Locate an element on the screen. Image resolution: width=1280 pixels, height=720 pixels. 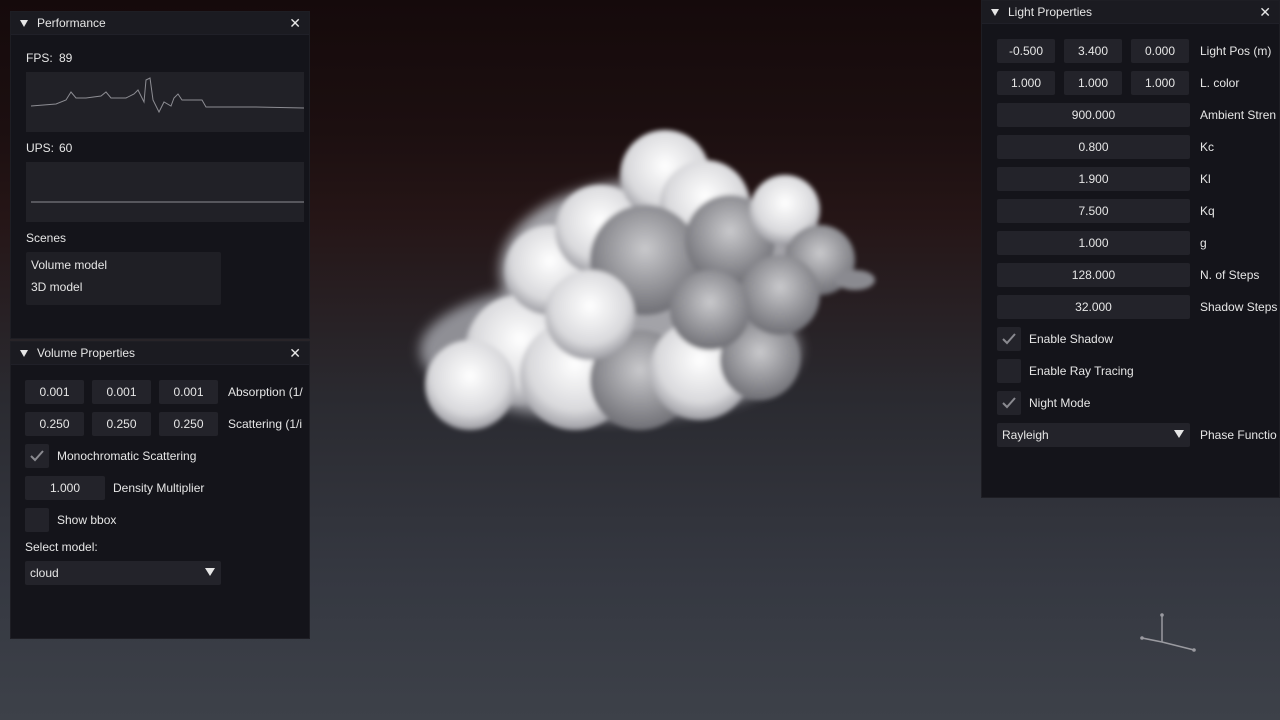
density-multiplier-label: Density Multiplier is located at coordinates (159, 488).